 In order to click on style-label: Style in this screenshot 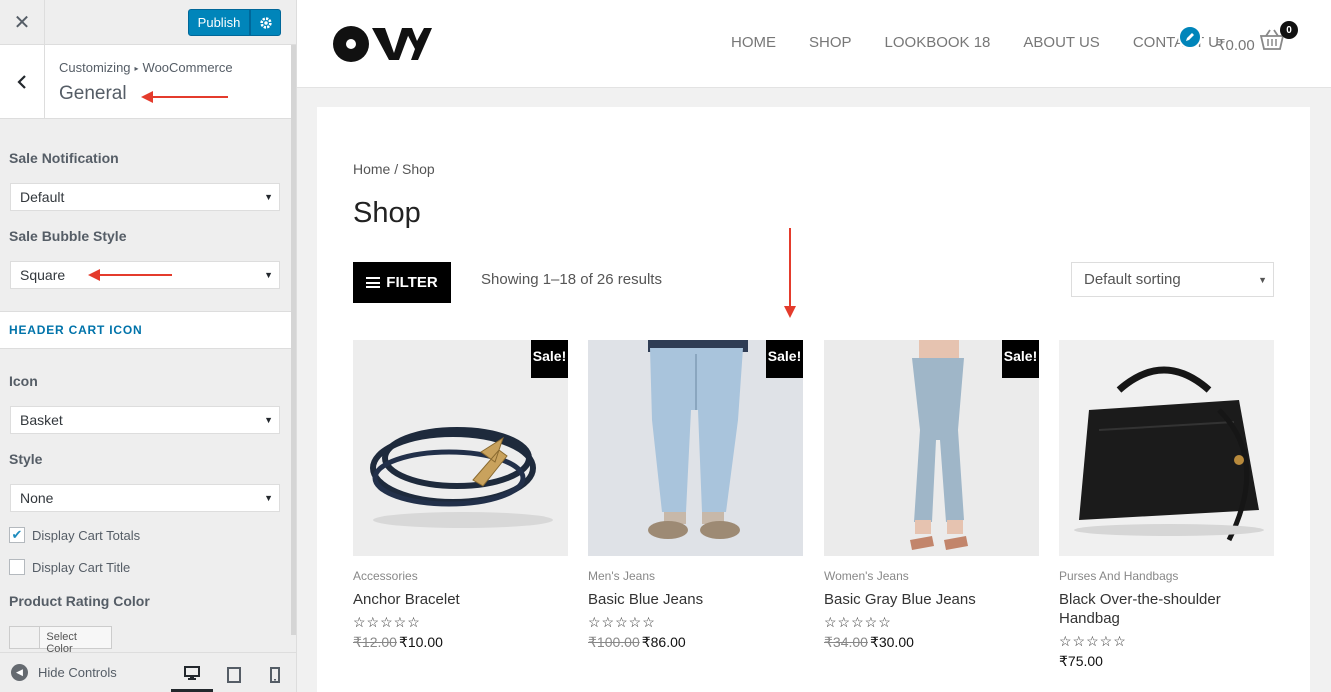, I will do `click(26, 459)`.